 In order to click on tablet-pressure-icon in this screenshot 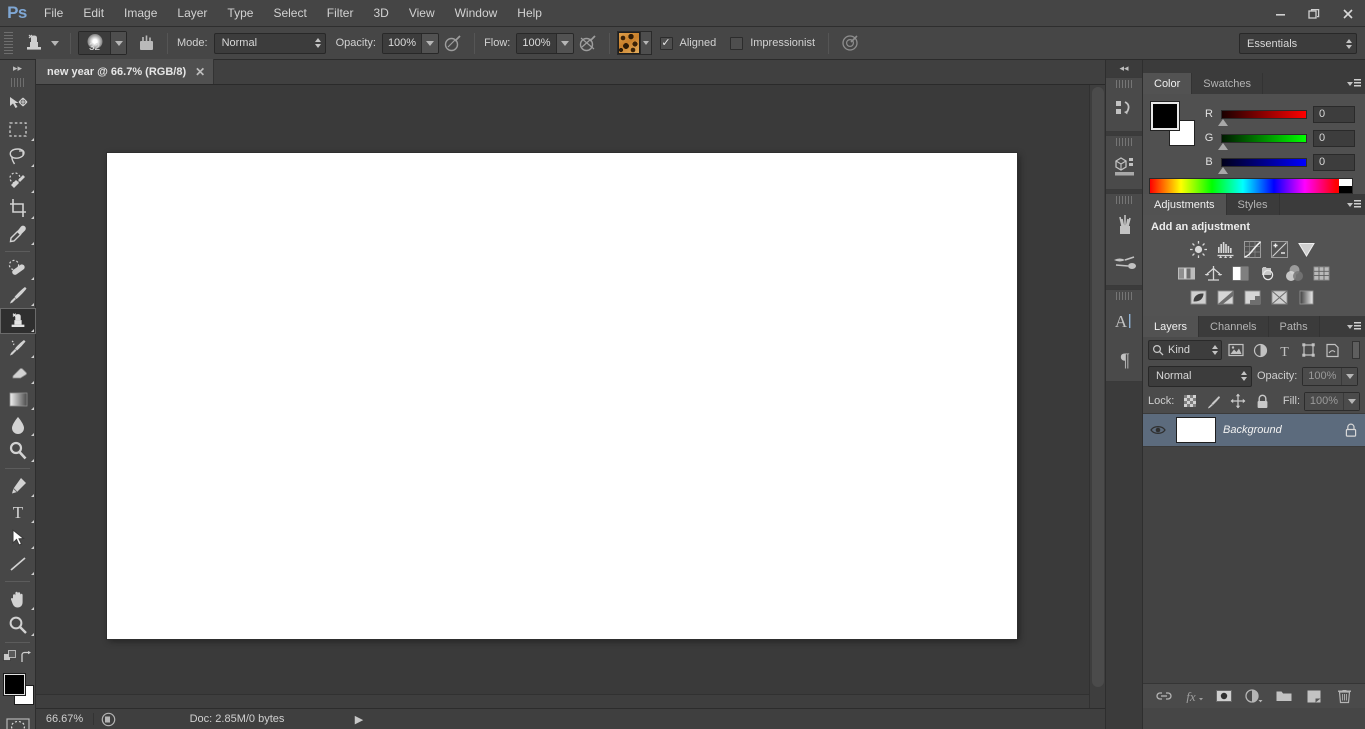, I will do `click(850, 43)`.